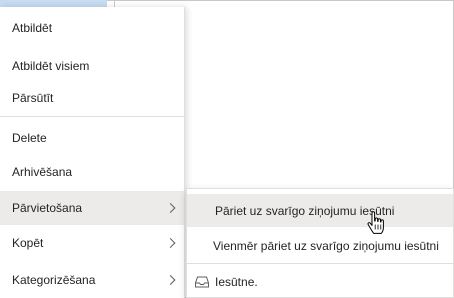 This screenshot has width=454, height=298. Describe the element at coordinates (92, 66) in the screenshot. I see `menu-item-reply-all: Atbildēt visiem` at that location.